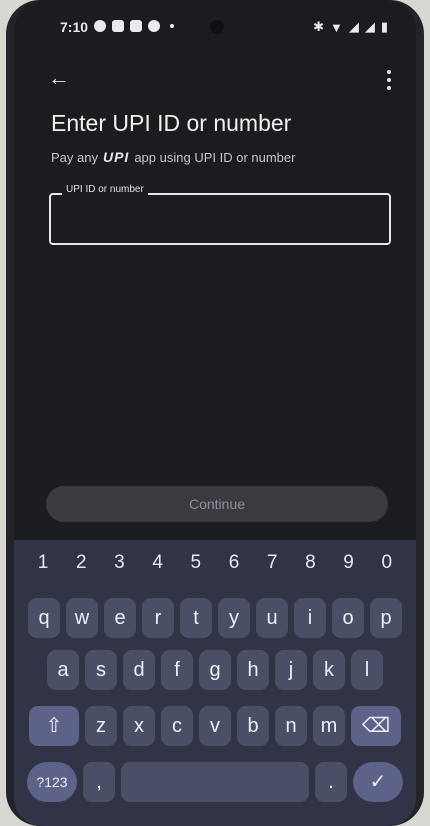 This screenshot has height=826, width=430. Describe the element at coordinates (119, 567) in the screenshot. I see `key-3: 3` at that location.